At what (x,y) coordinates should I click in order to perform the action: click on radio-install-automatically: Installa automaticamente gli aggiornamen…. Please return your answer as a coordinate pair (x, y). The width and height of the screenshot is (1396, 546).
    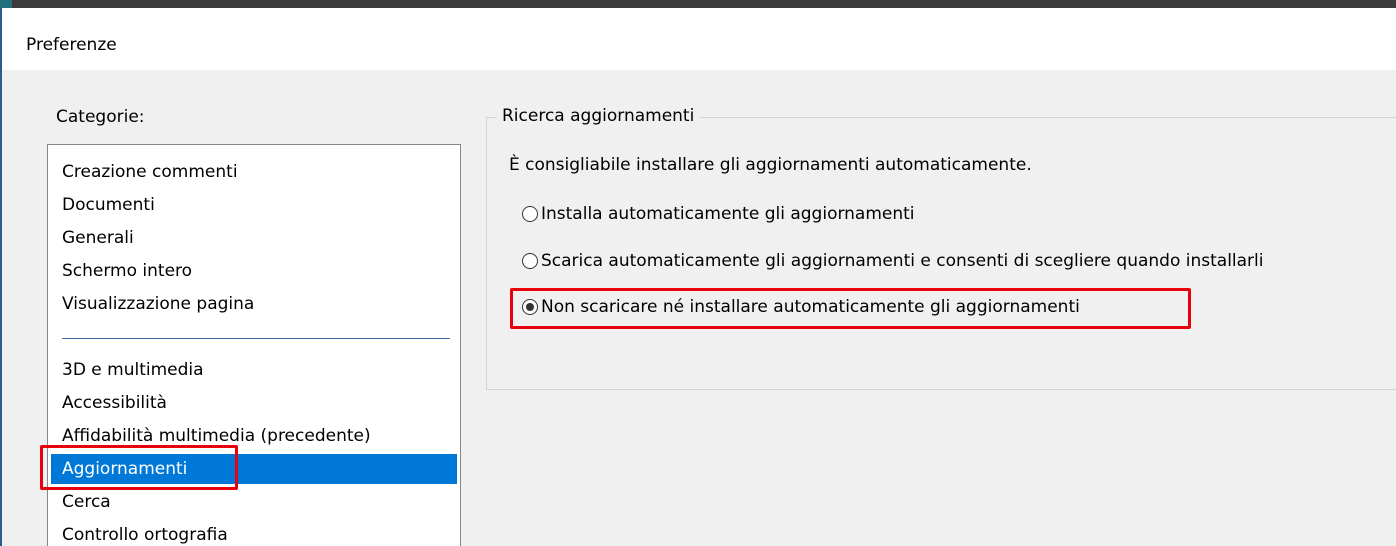
    Looking at the image, I should click on (718, 214).